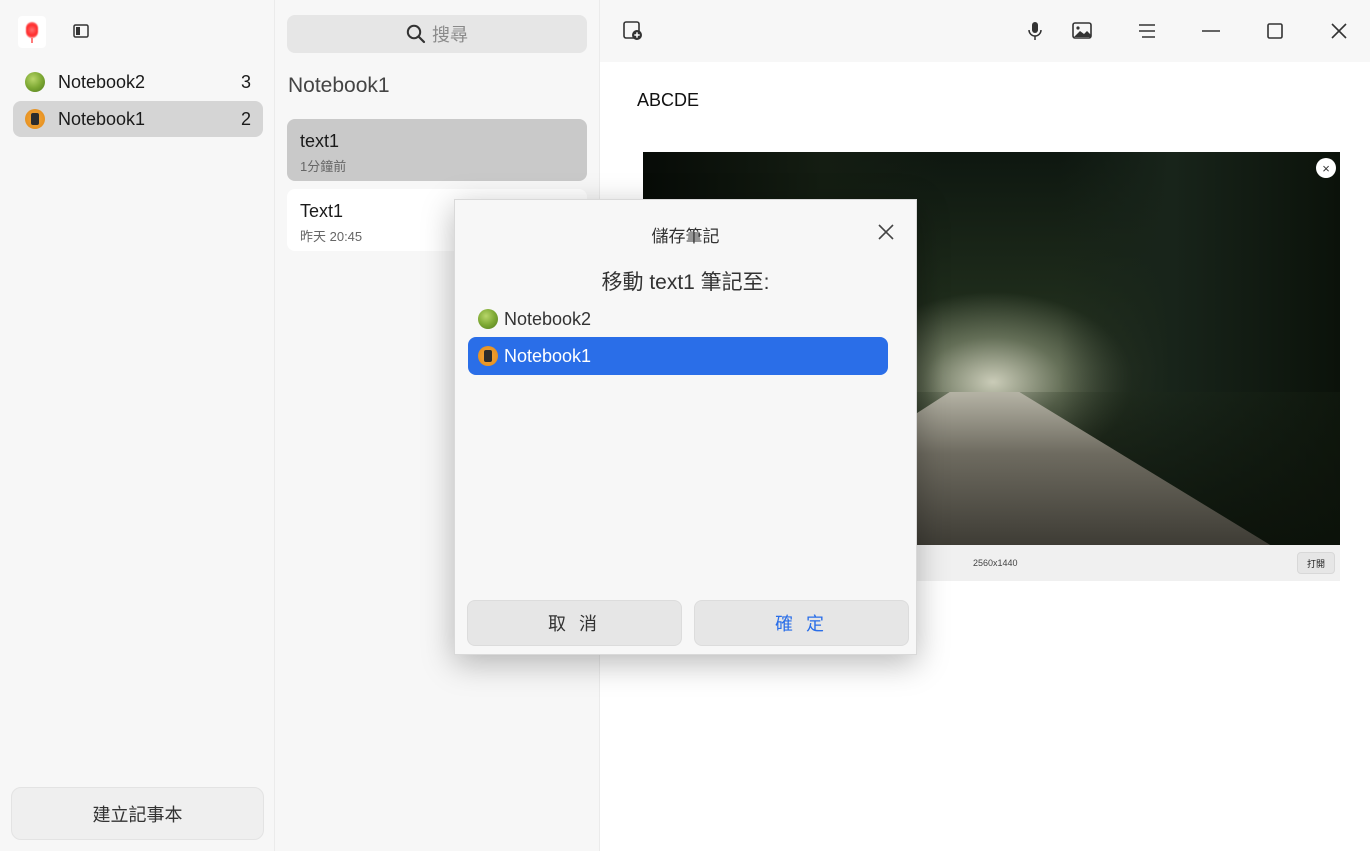 The image size is (1370, 851). Describe the element at coordinates (633, 31) in the screenshot. I see `new-note-icon` at that location.